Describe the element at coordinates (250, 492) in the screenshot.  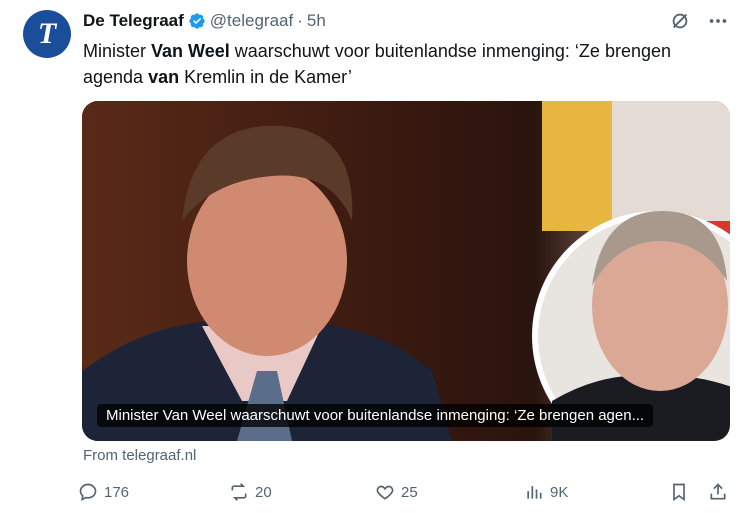
I see `repost-button: 20` at that location.